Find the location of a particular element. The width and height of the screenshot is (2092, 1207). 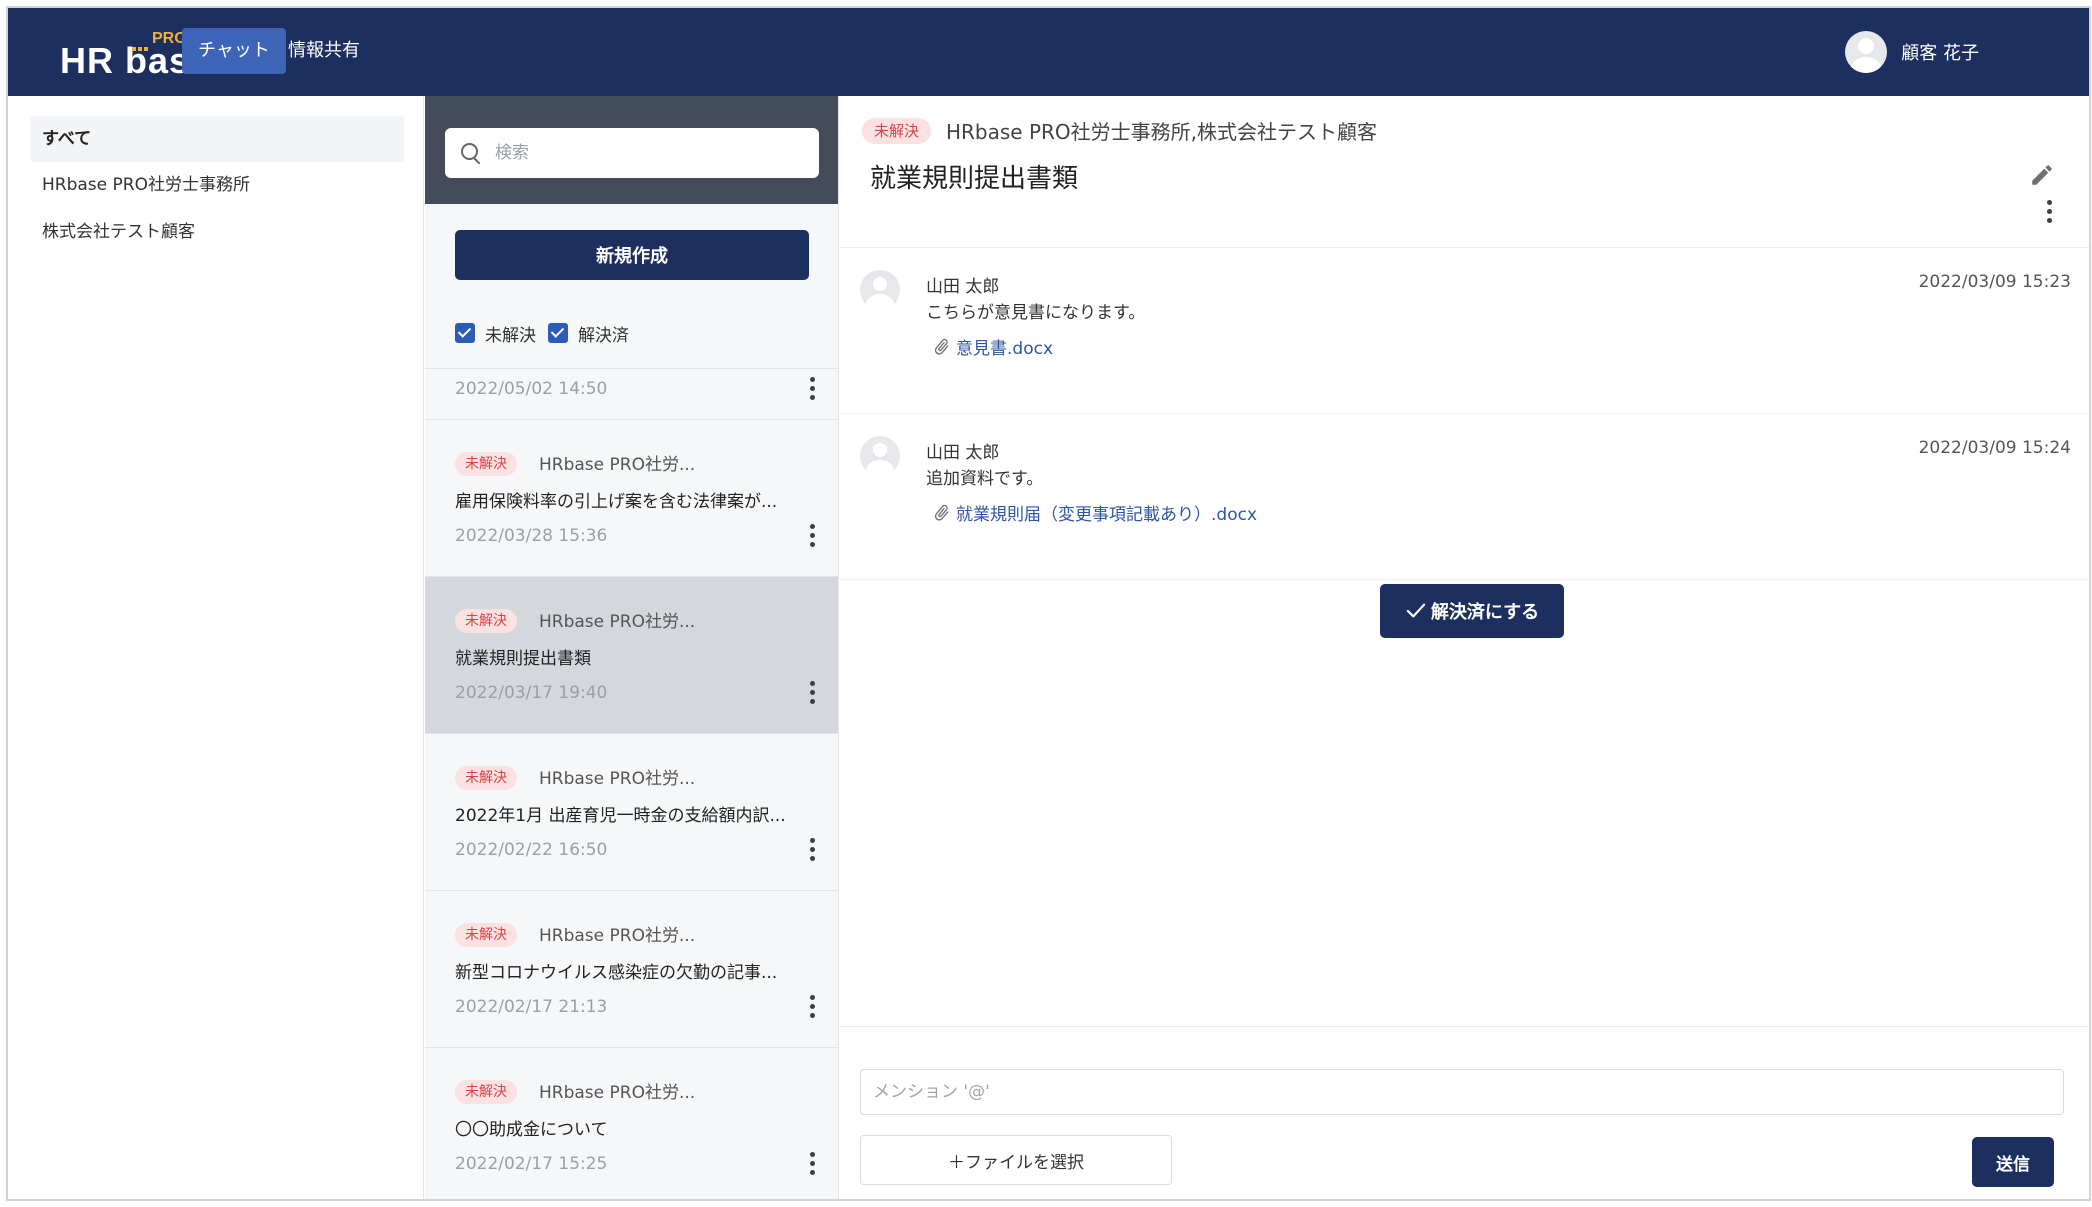

sidebar-item-client: 株式会社テスト顧客 is located at coordinates (217, 232).